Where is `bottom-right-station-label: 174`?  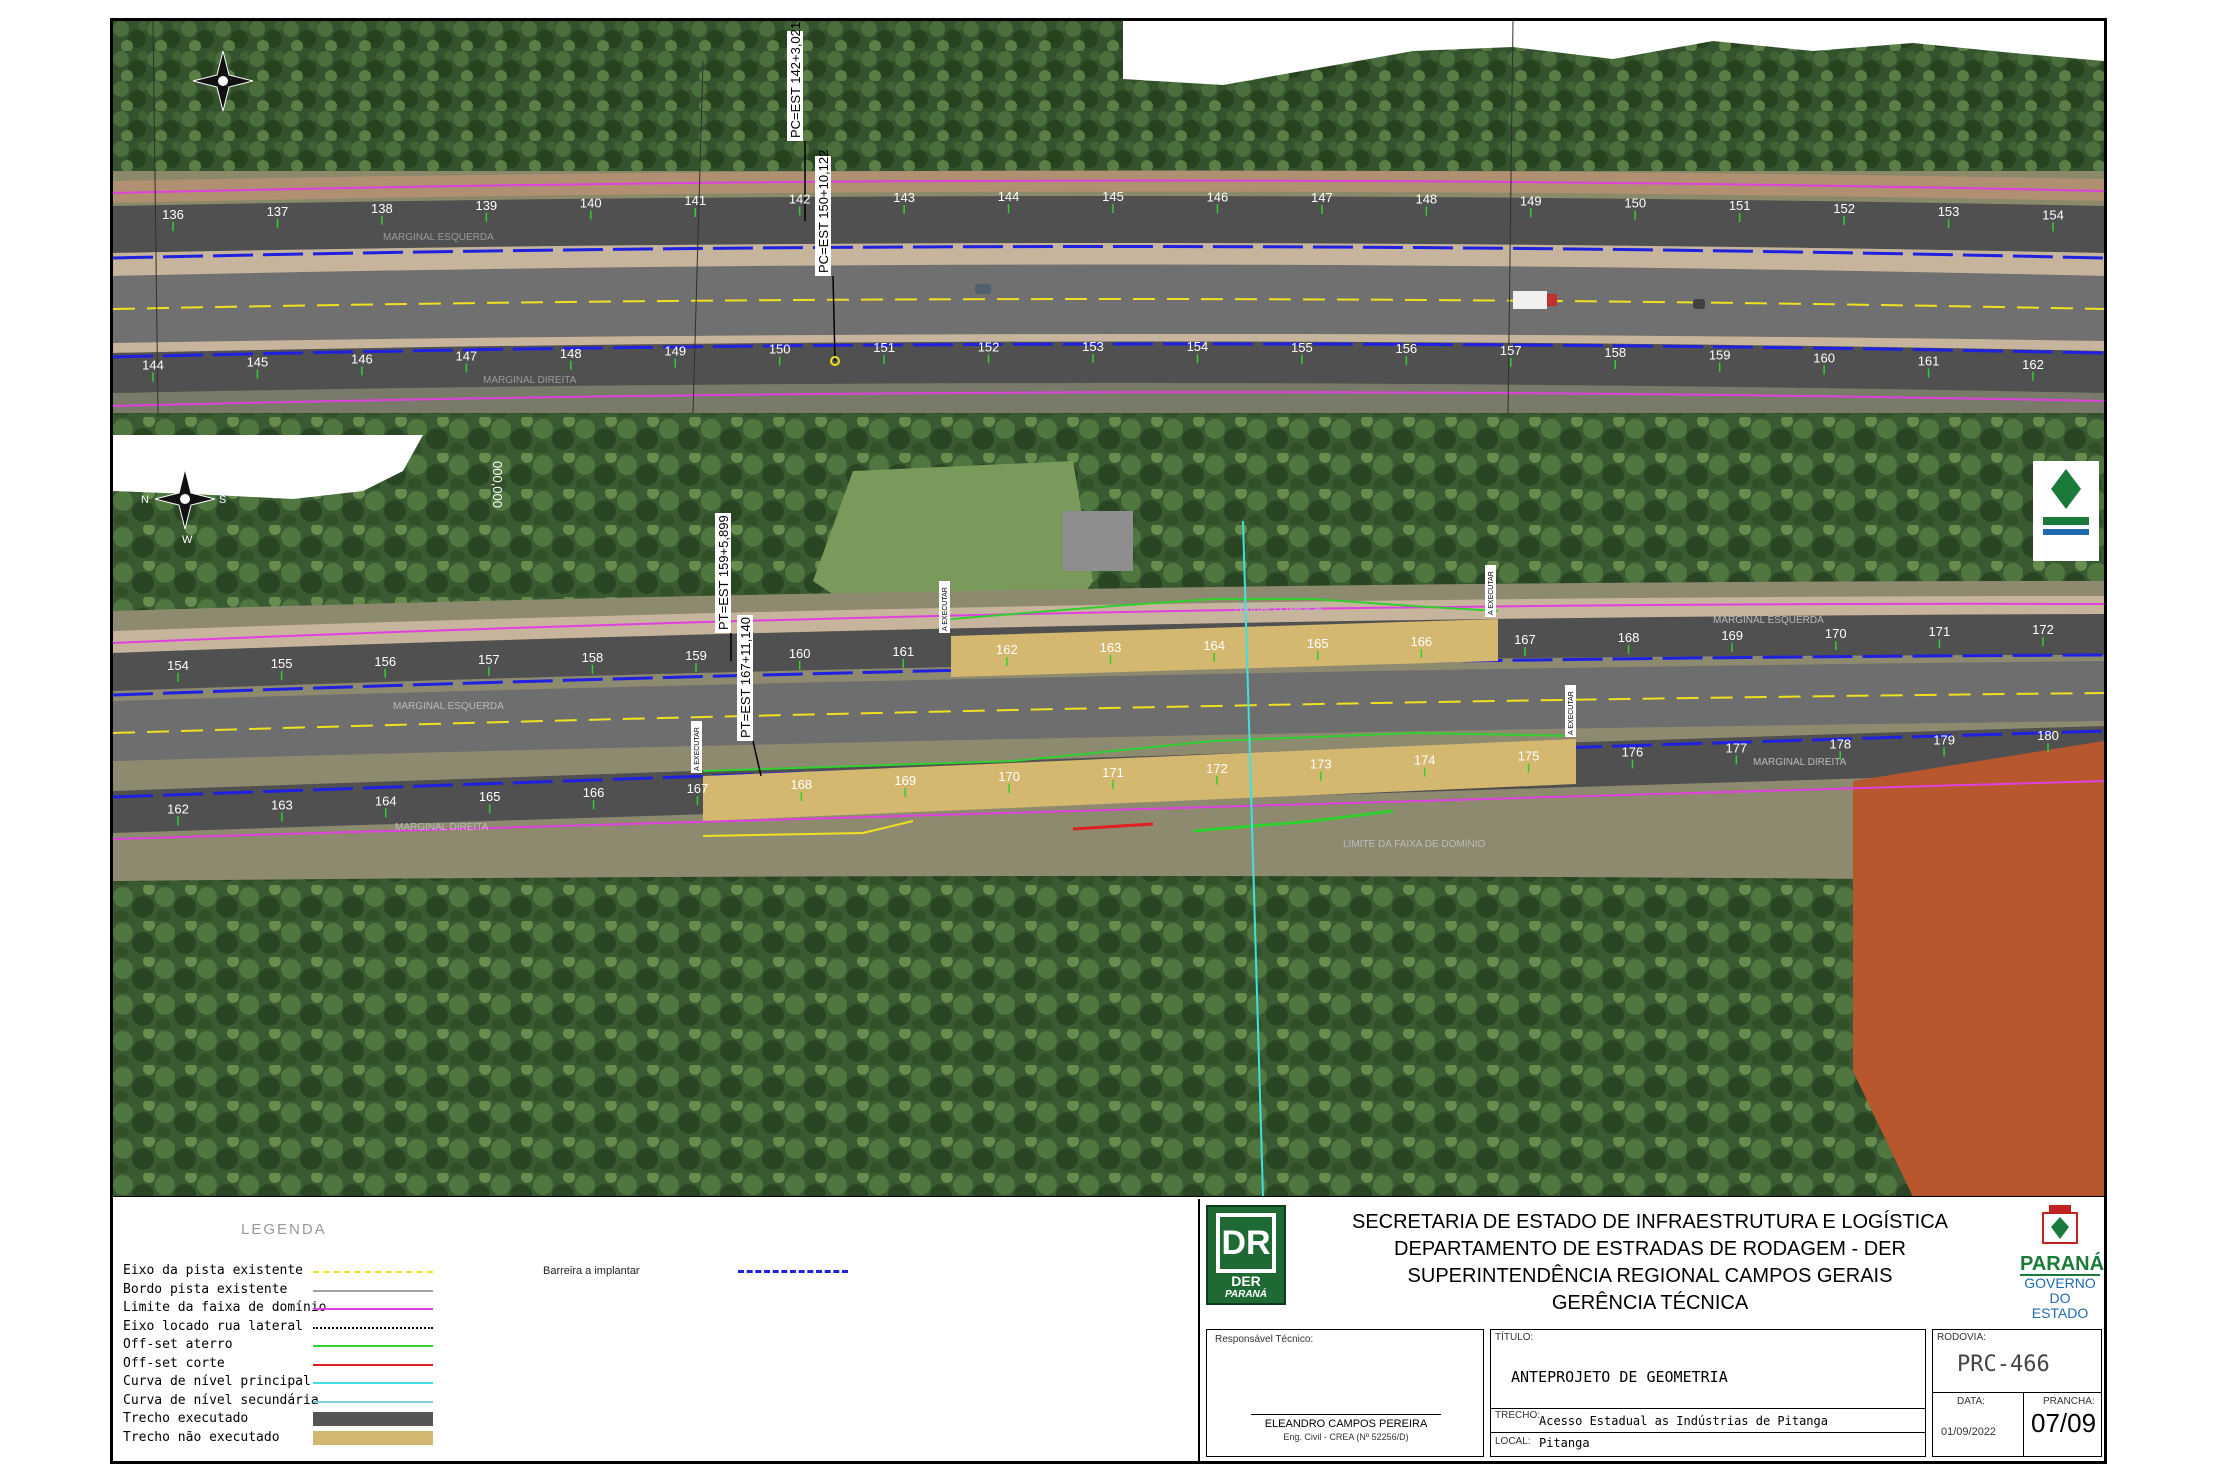
bottom-right-station-label: 174 is located at coordinates (1425, 760).